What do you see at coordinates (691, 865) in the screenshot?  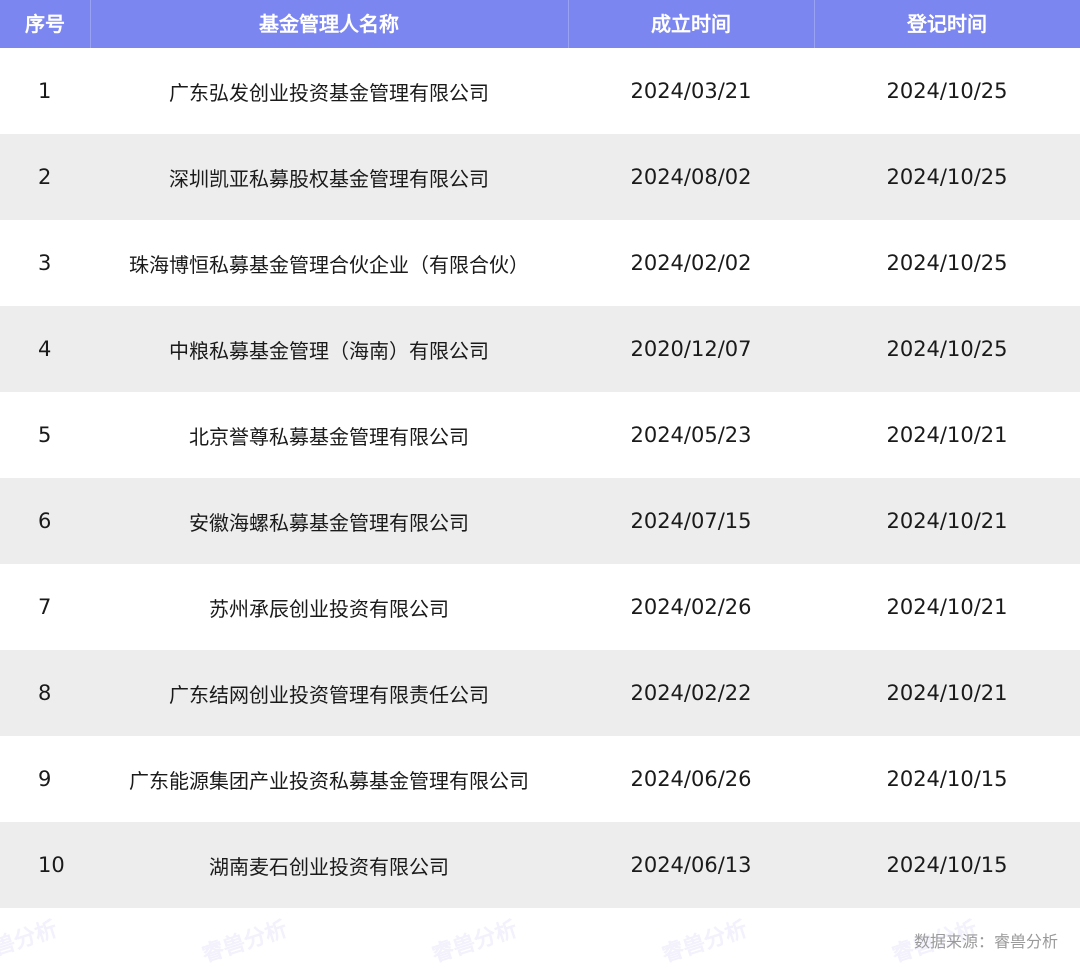 I see `cell-established-date: 2024/06/13` at bounding box center [691, 865].